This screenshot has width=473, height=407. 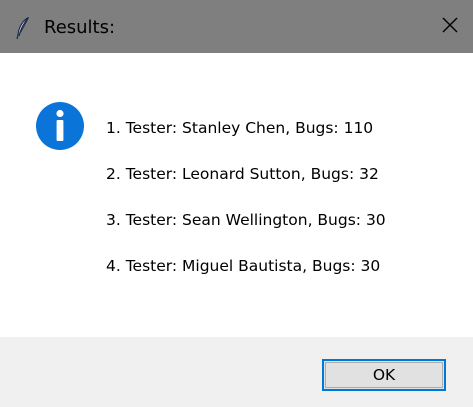 I want to click on result-line: 1. Tester: Stanley Chen, Bugs: 110, so click(x=240, y=128).